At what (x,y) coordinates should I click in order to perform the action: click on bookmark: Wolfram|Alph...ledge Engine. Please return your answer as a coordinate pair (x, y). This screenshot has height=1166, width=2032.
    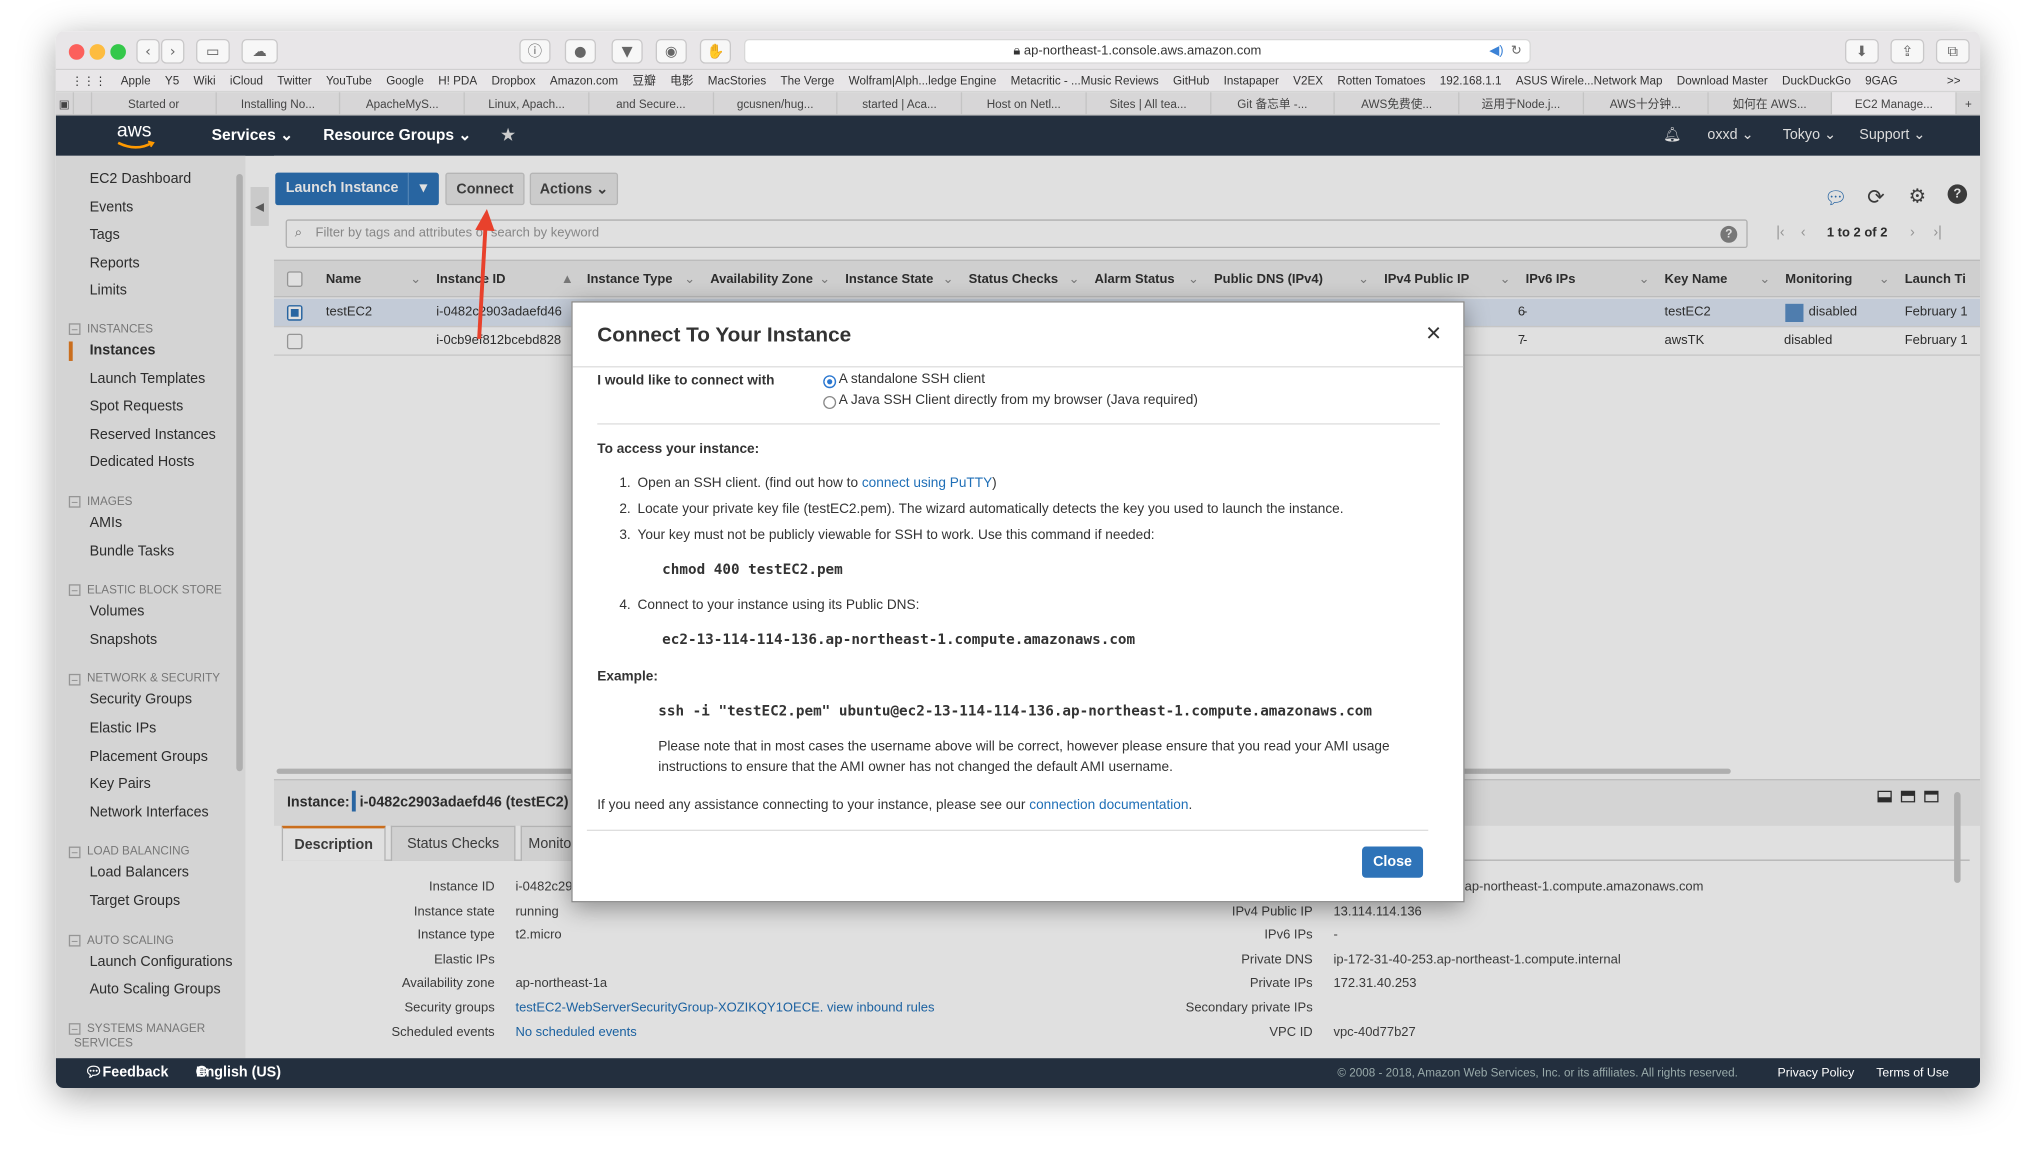
    Looking at the image, I should click on (923, 80).